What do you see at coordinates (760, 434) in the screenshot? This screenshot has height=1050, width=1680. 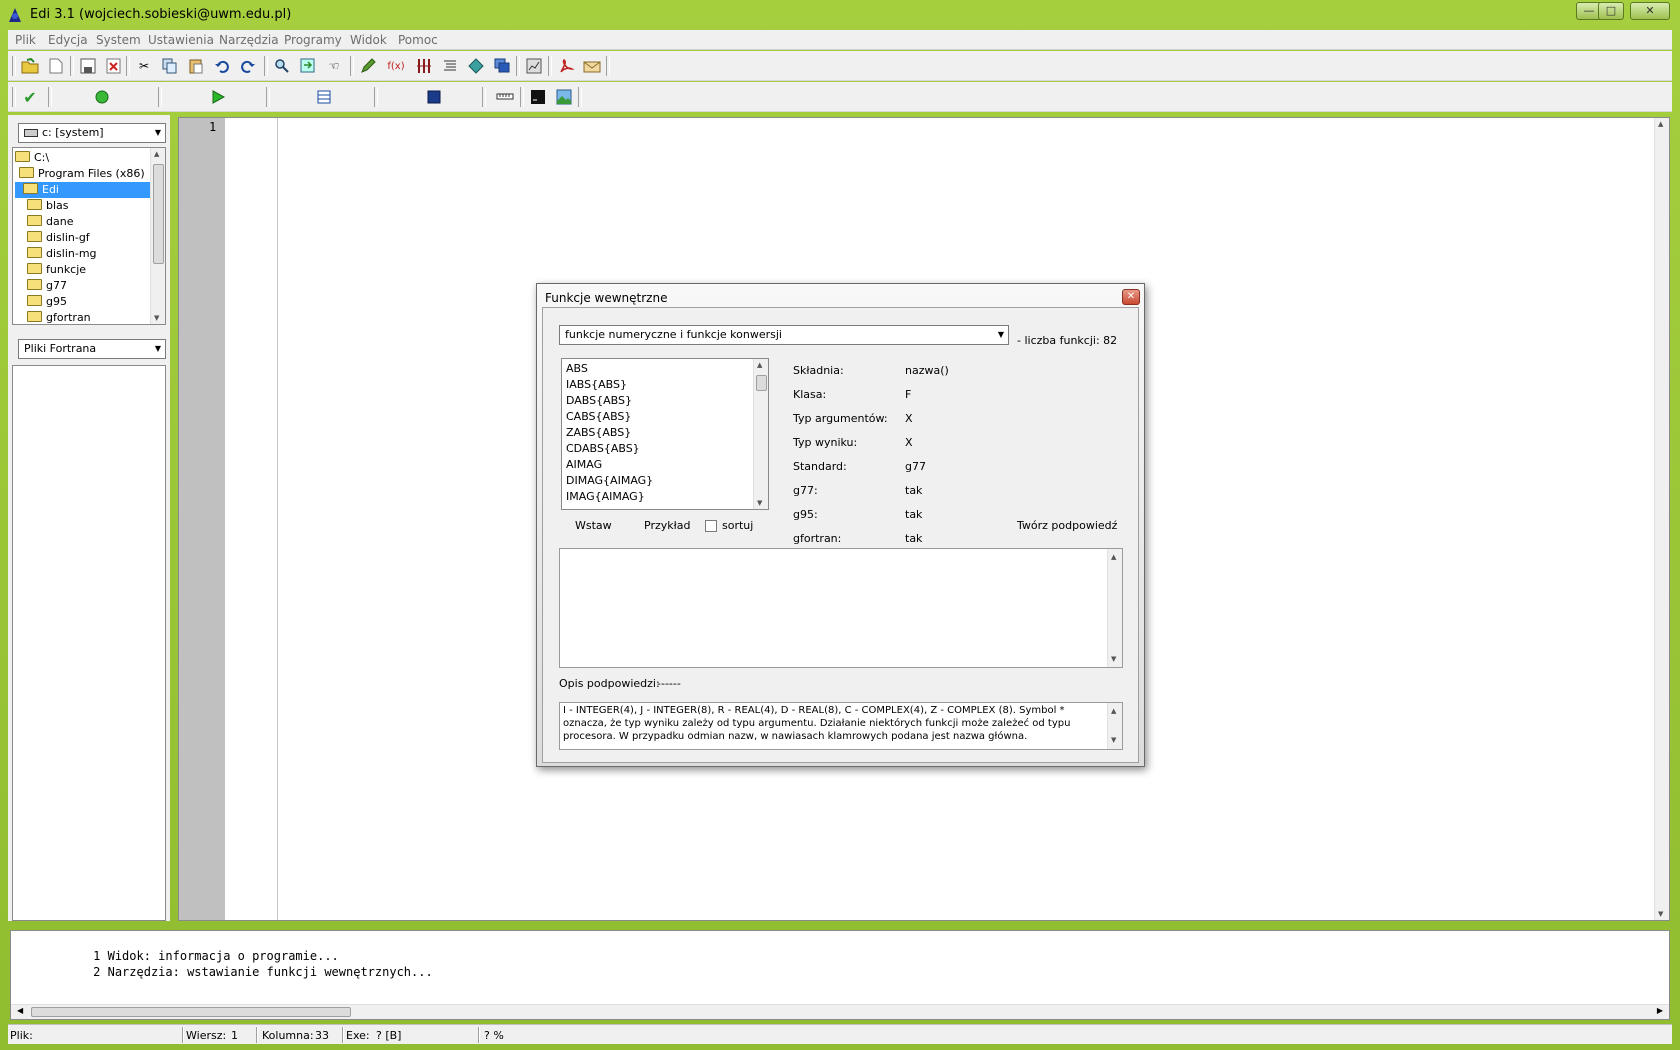 I see `function-list-scrollbar: ▲ ▼` at bounding box center [760, 434].